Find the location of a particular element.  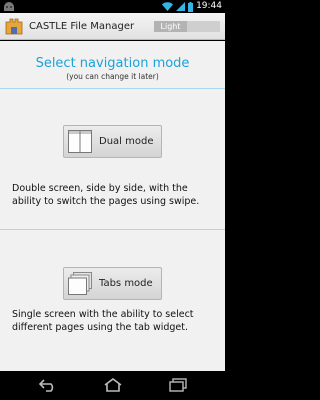

tabs-icon is located at coordinates (80, 283).